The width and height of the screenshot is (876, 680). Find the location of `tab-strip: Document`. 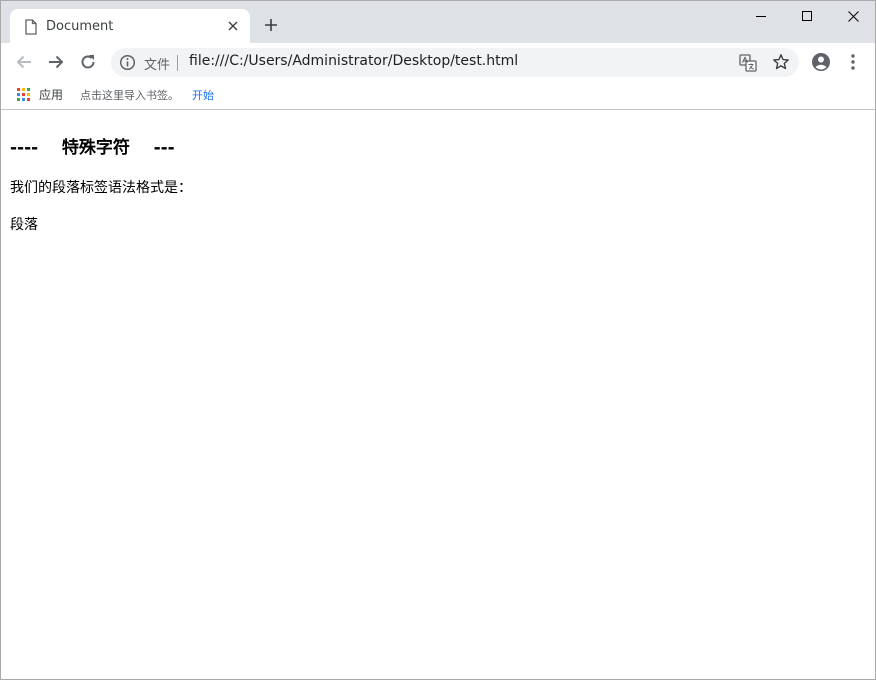

tab-strip: Document is located at coordinates (438, 22).